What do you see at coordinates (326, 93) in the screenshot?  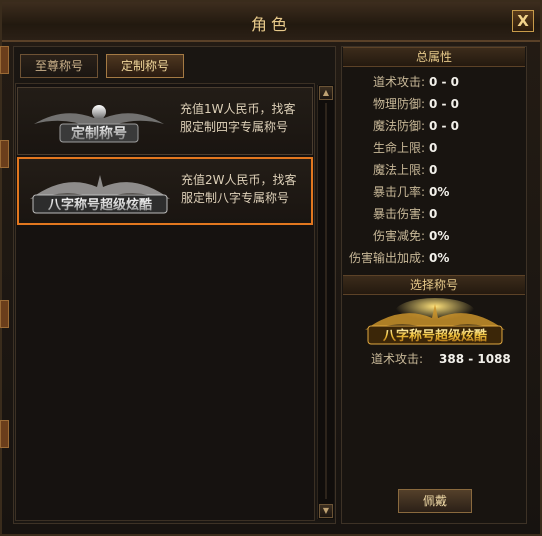 I see `scroll-up-icon: ▲` at bounding box center [326, 93].